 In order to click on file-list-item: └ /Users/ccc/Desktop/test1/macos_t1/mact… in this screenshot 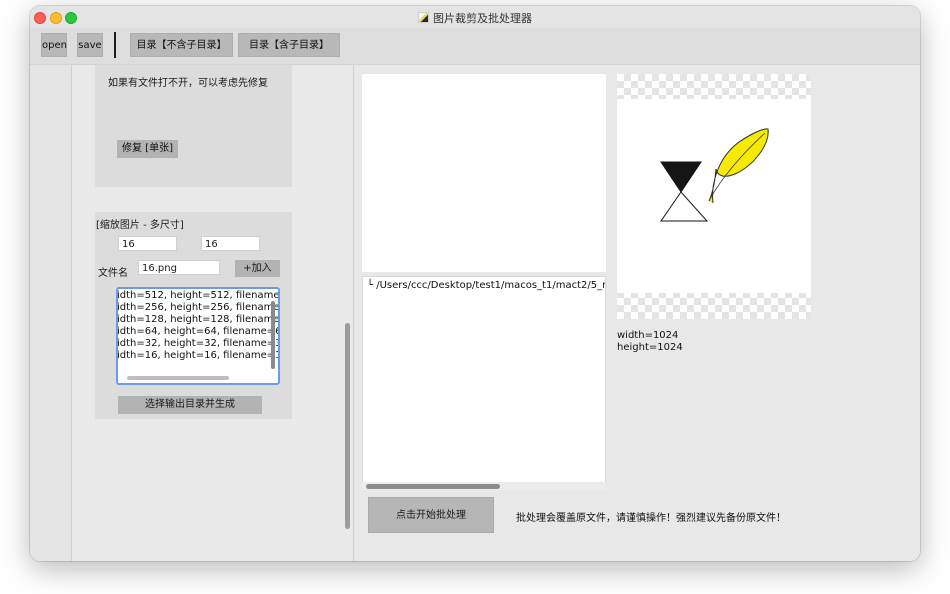, I will do `click(486, 285)`.